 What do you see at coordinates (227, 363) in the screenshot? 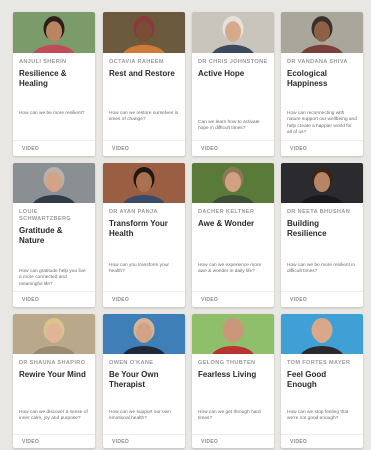
I see `speaker-name: GELONG THUBTEN` at bounding box center [227, 363].